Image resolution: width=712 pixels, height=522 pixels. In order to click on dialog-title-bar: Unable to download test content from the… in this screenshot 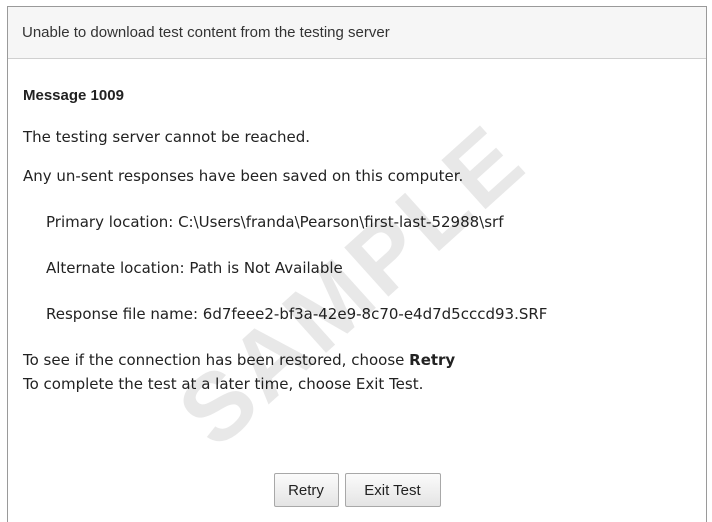, I will do `click(357, 33)`.